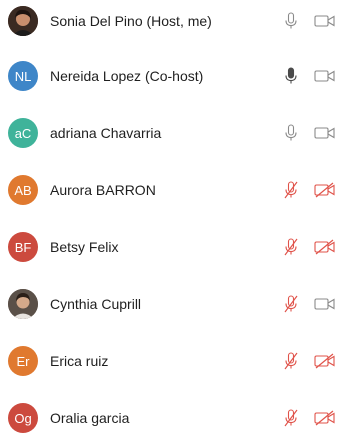 Image resolution: width=339 pixels, height=443 pixels. Describe the element at coordinates (169, 361) in the screenshot. I see `participant-row: Er Erica ruiz` at that location.